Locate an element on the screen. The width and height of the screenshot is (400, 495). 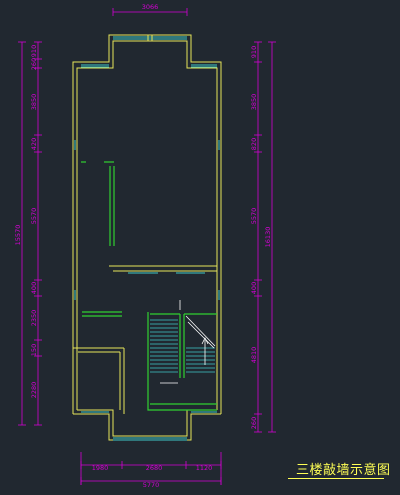
dim-left-seg: 420 is located at coordinates (34, 144).